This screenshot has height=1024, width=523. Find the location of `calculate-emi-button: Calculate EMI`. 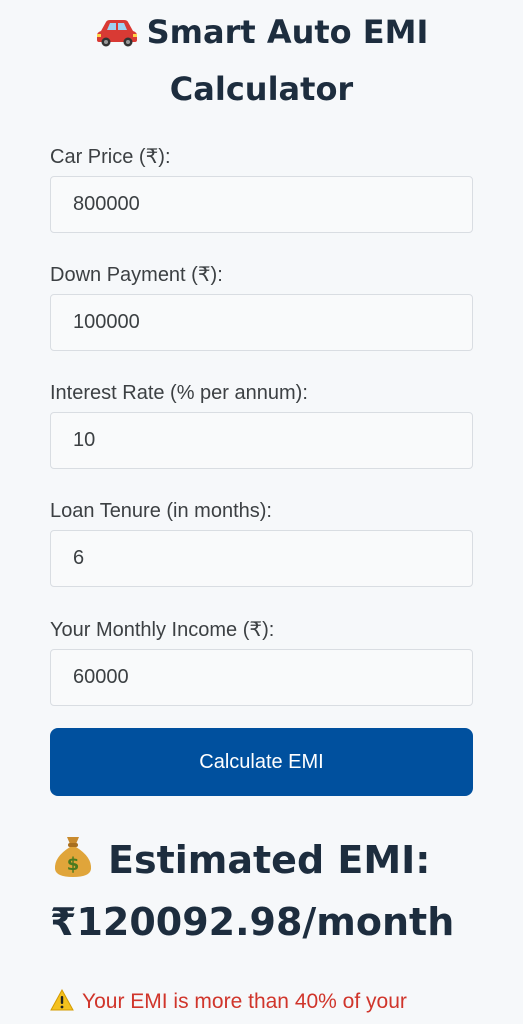

calculate-emi-button: Calculate EMI is located at coordinates (261, 762).